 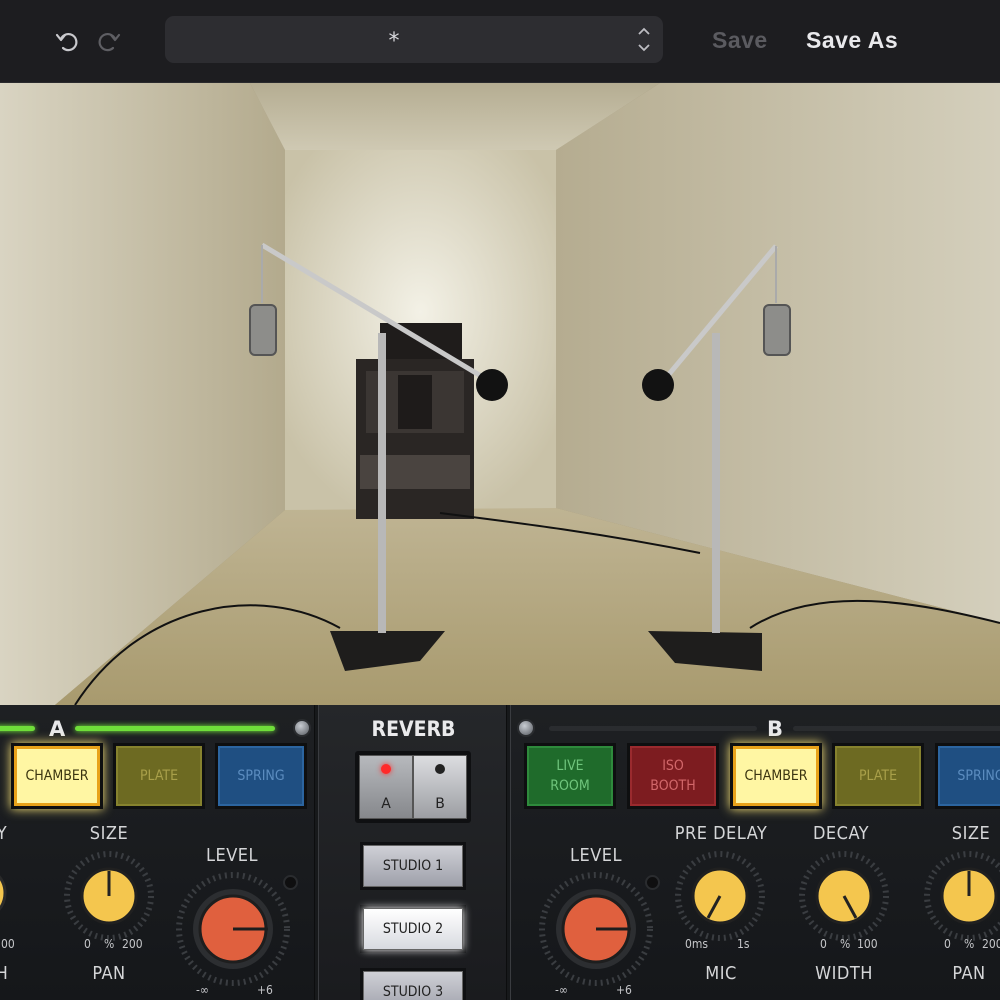 What do you see at coordinates (15, 898) in the screenshot?
I see `channel-a-left-knob` at bounding box center [15, 898].